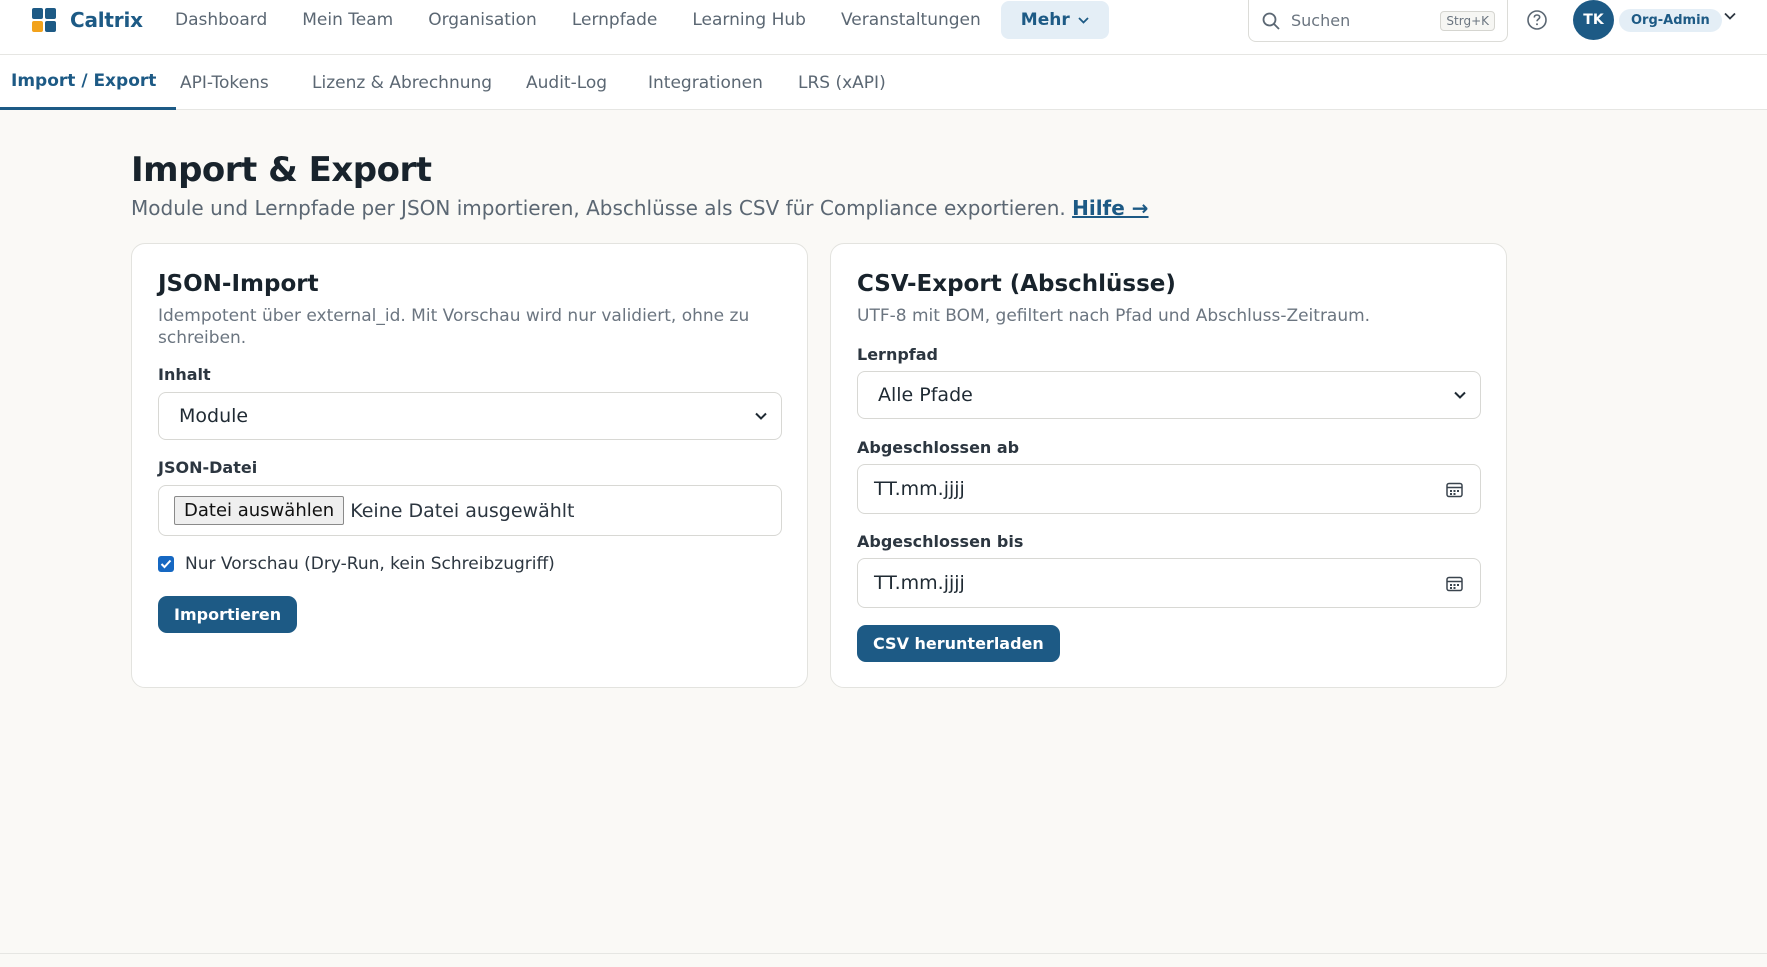 This screenshot has width=1767, height=967. What do you see at coordinates (958, 643) in the screenshot?
I see `csv-download-button: CSV herunterladen` at bounding box center [958, 643].